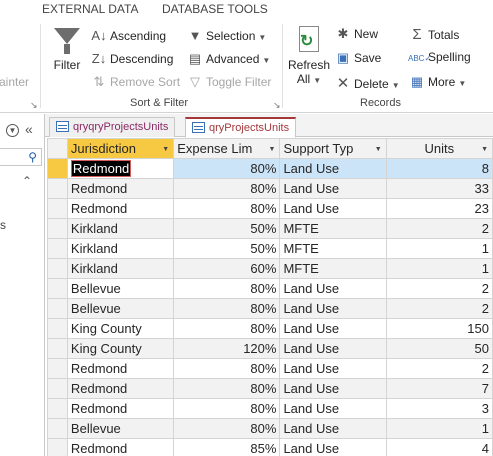 The width and height of the screenshot is (493, 456). I want to click on cell-units: 7, so click(439, 388).